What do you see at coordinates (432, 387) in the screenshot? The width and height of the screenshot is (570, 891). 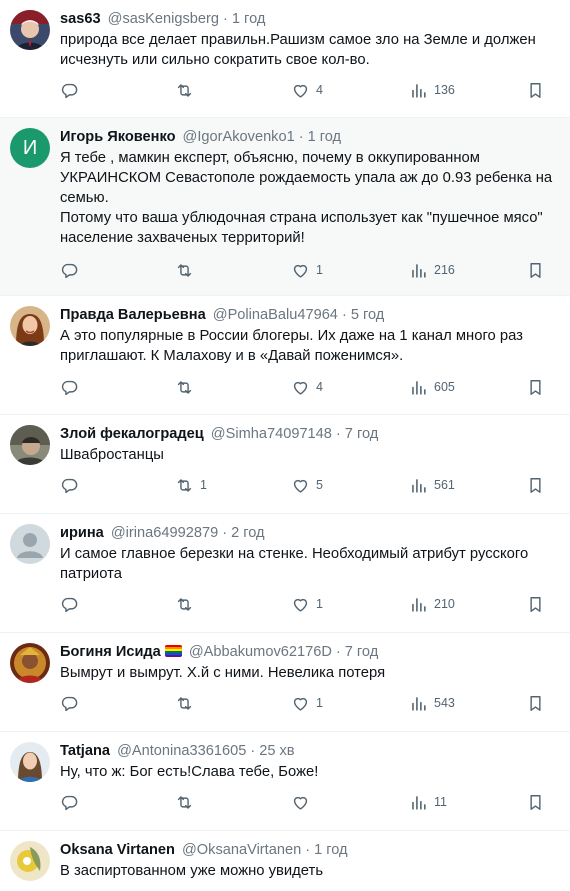 I see `views-button: 605` at bounding box center [432, 387].